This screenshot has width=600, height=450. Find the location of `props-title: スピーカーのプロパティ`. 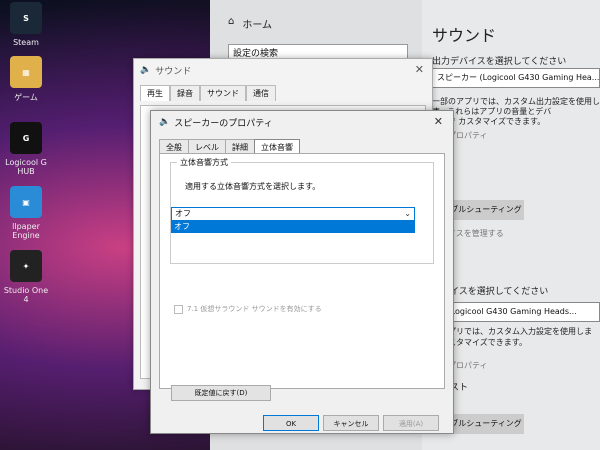

props-title: スピーカーのプロパティ is located at coordinates (223, 123).